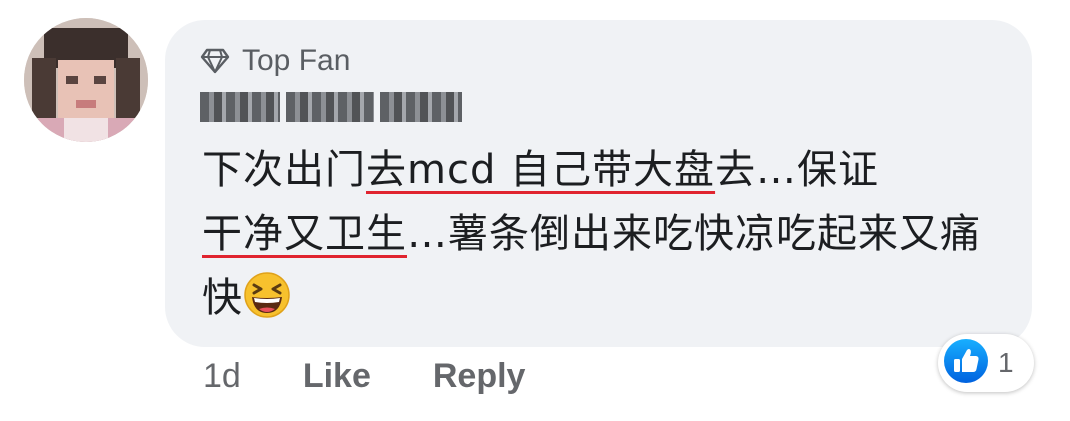  Describe the element at coordinates (479, 376) in the screenshot. I see `reply-button: Reply` at that location.